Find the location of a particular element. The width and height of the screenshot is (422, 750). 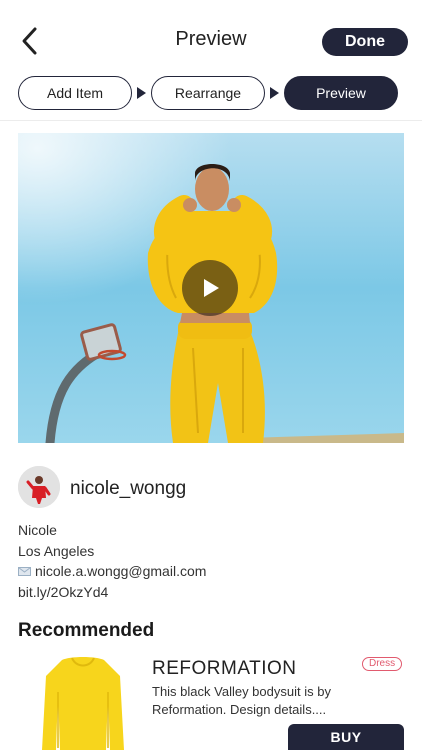

profile-link: bit.ly/2OkzYd4 is located at coordinates (211, 592).